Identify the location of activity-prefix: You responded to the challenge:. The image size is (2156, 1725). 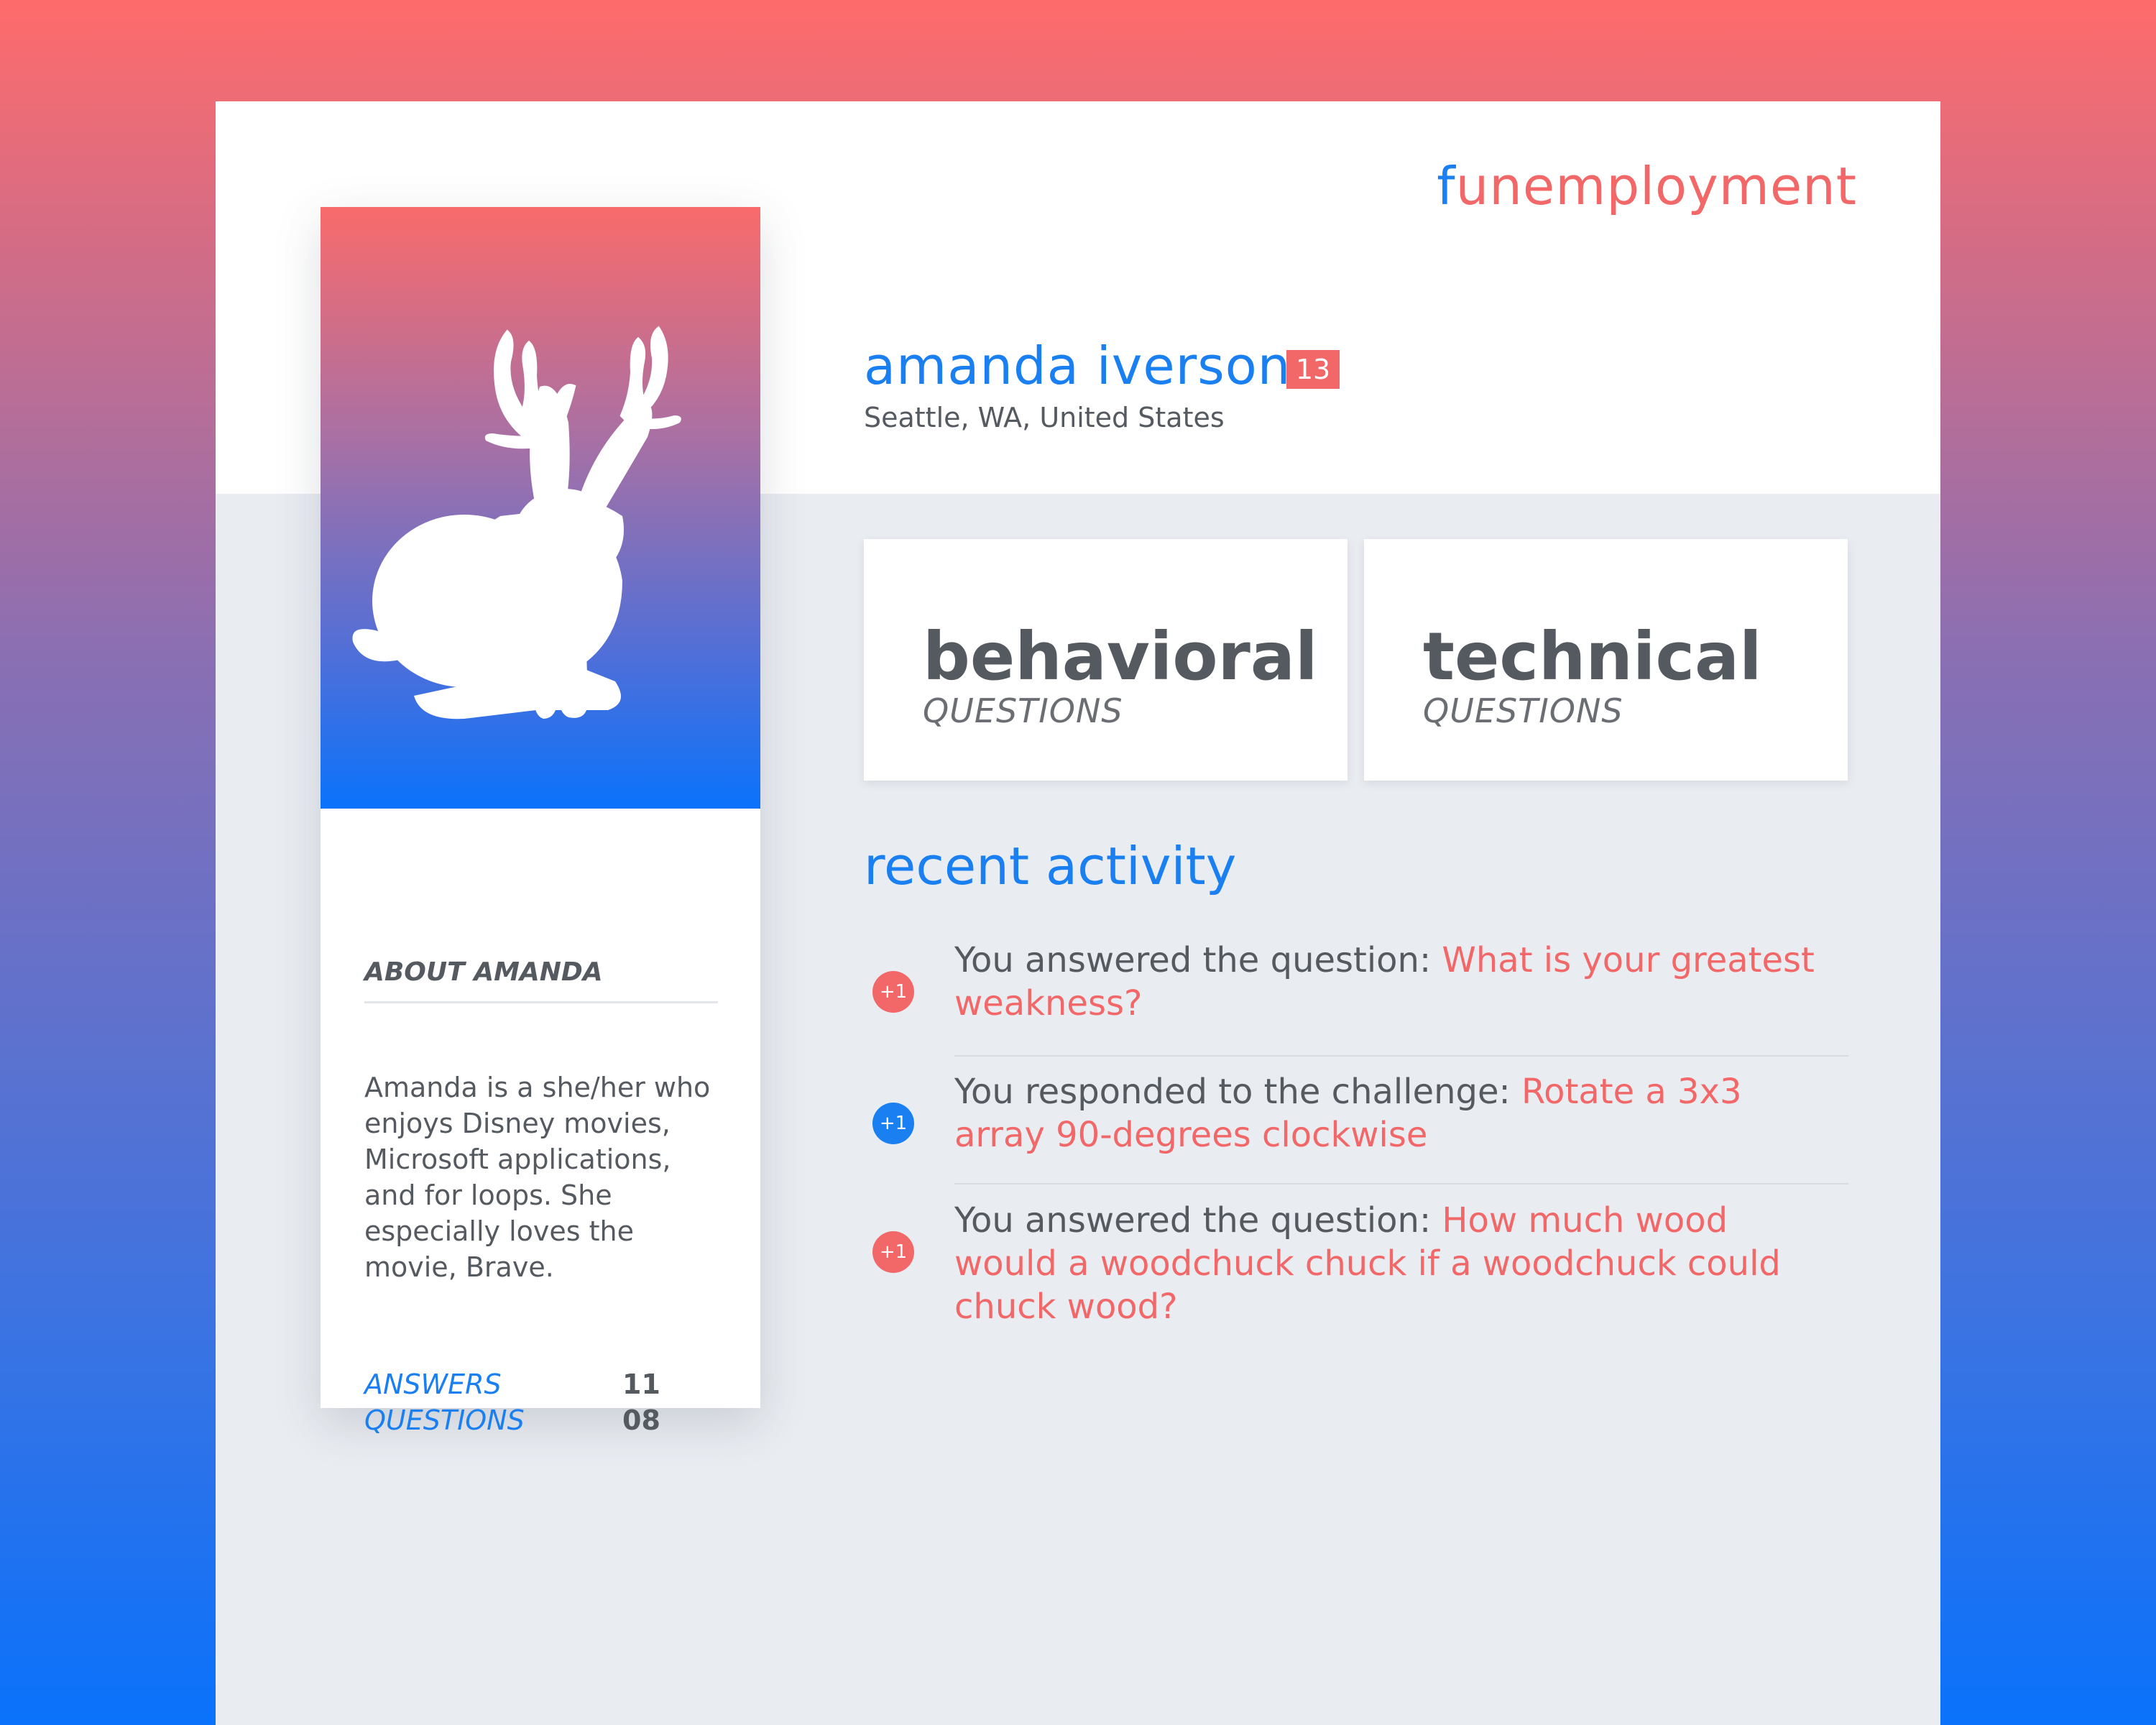
(1237, 1092).